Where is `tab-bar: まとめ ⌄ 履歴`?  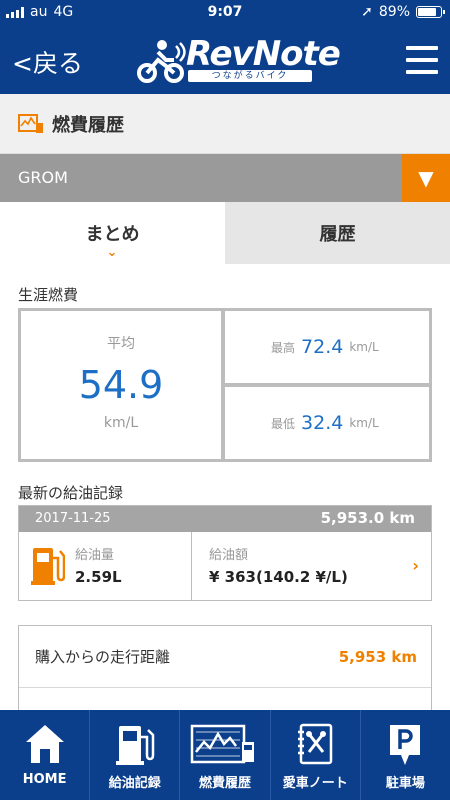
tab-bar: まとめ ⌄ 履歴 is located at coordinates (225, 233).